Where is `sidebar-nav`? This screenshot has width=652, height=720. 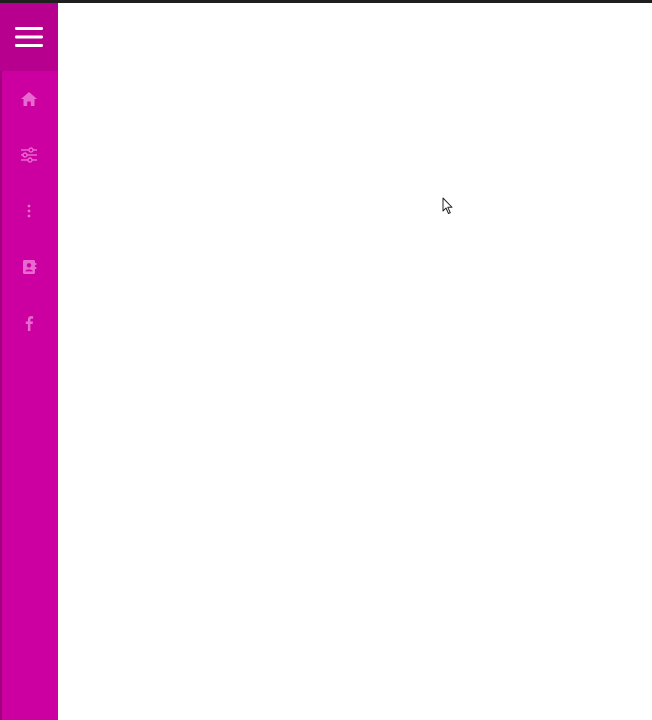
sidebar-nav is located at coordinates (29, 211).